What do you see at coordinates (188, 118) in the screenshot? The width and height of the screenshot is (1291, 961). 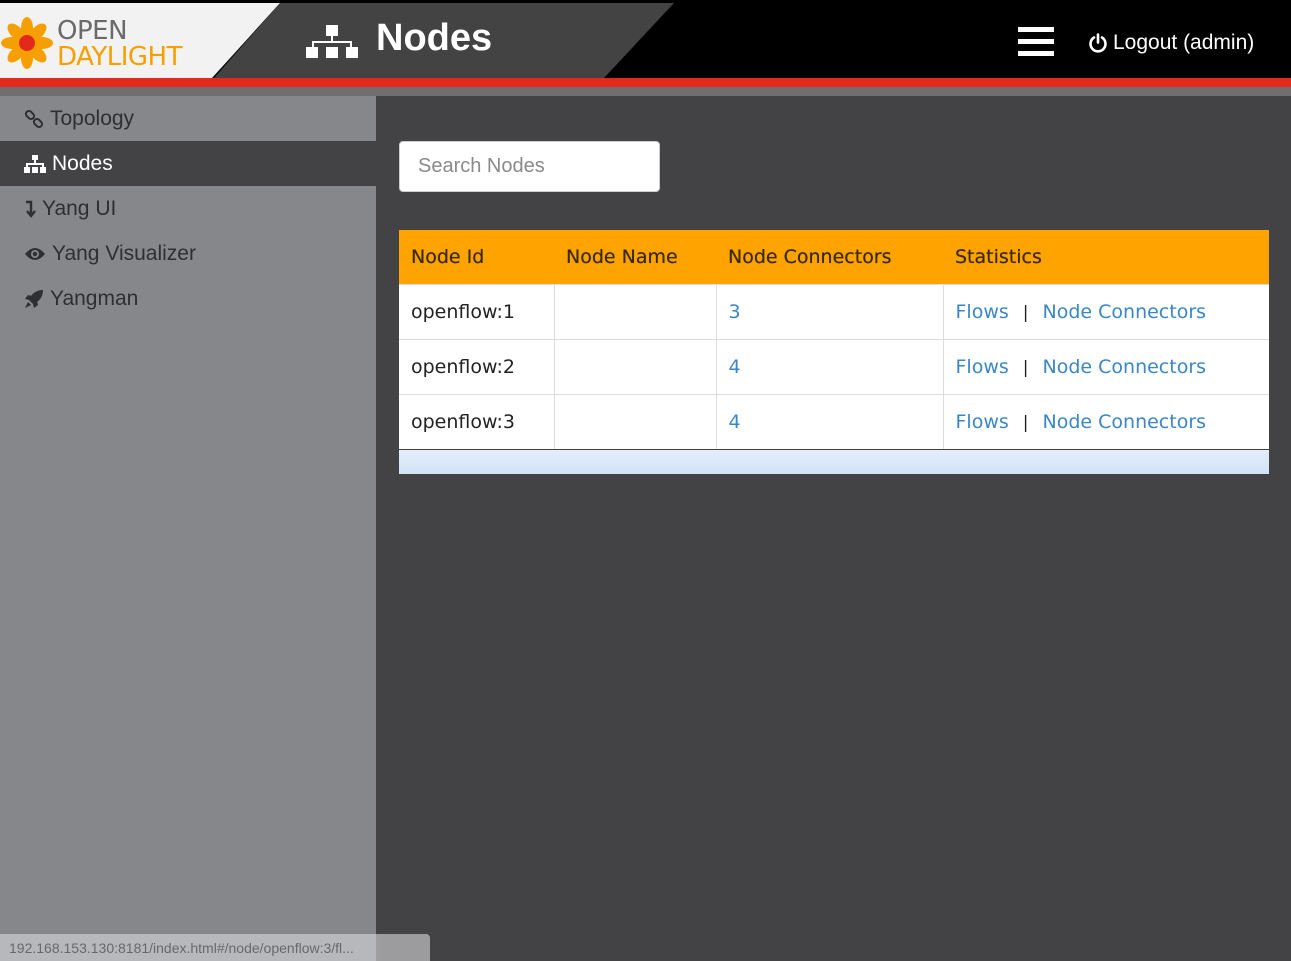 I see `sidebar-item-topology: Topology` at bounding box center [188, 118].